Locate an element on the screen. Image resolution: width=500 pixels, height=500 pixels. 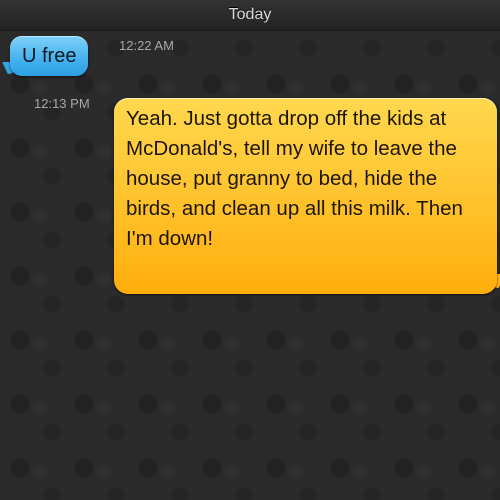
outgoing-message-time: 12:13 PM is located at coordinates (62, 103).